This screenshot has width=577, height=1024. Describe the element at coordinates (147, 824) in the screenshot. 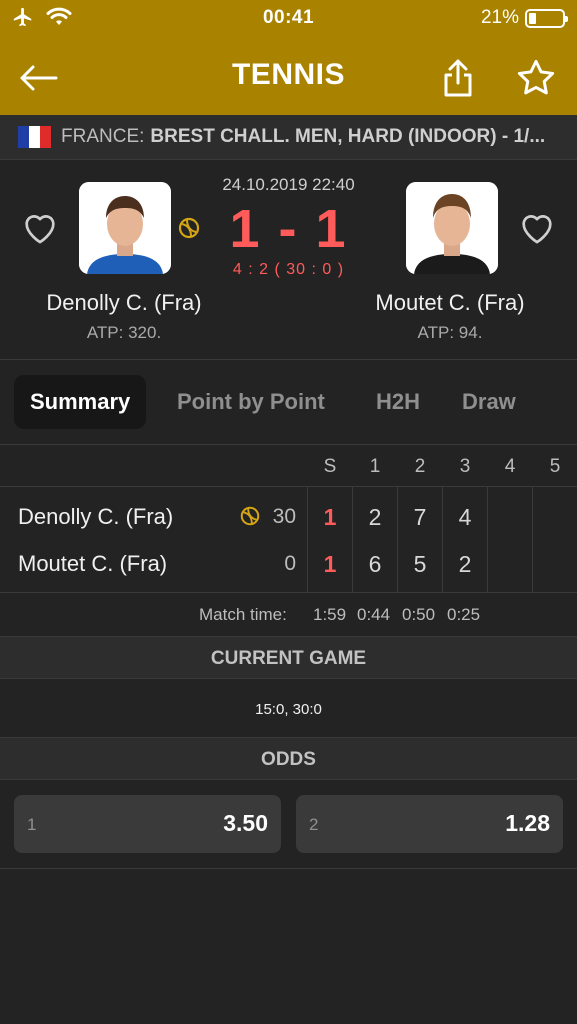

I see `odds-home-button: 1 3.50` at that location.